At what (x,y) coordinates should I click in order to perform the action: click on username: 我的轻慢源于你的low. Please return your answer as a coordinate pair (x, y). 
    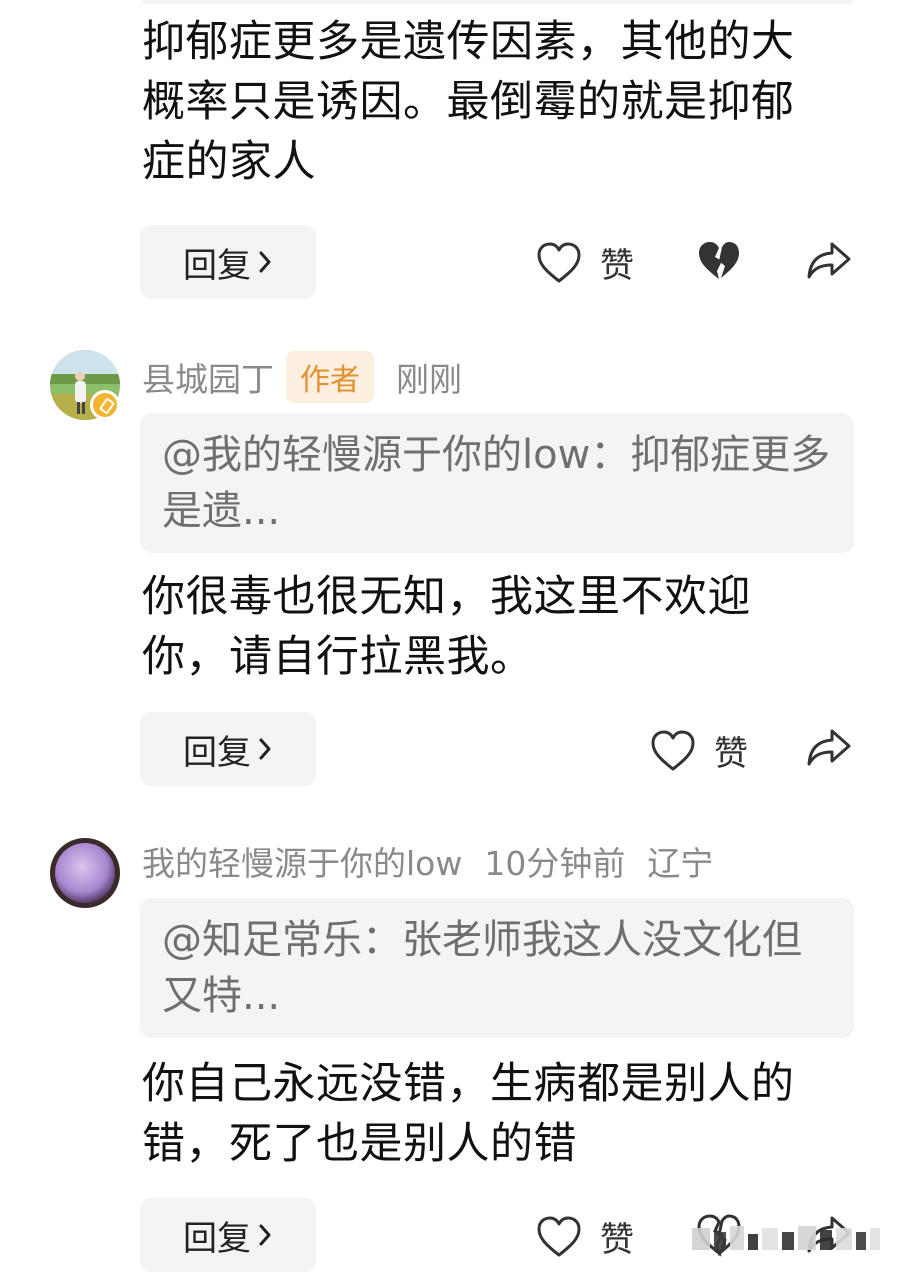
    Looking at the image, I should click on (302, 861).